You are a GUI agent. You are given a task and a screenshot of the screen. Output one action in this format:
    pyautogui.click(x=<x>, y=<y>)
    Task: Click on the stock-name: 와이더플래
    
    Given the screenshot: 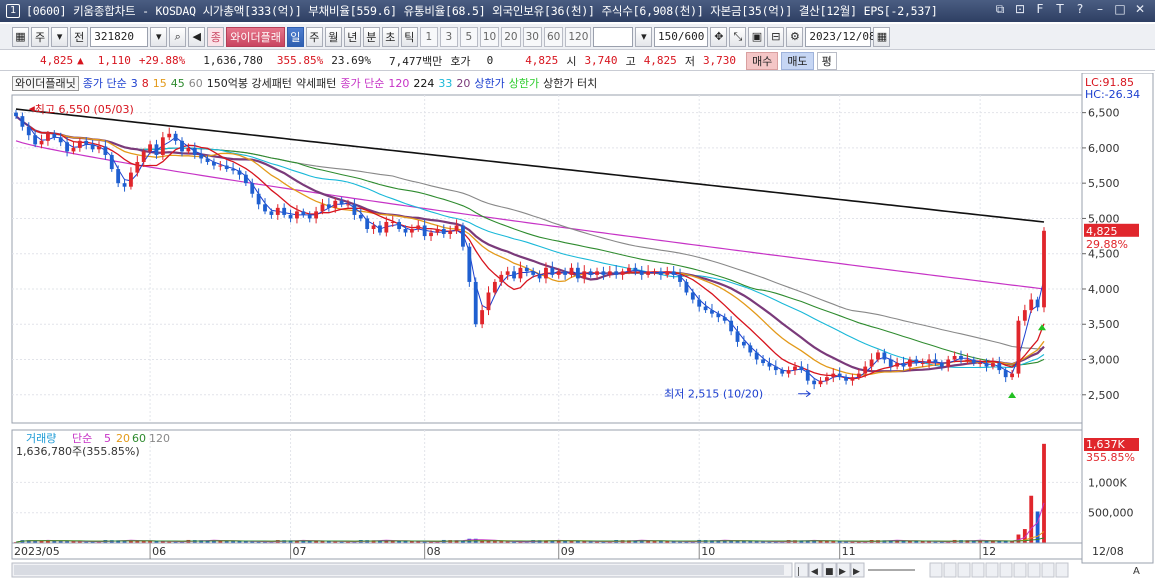 What is the action you would take?
    pyautogui.click(x=255, y=36)
    